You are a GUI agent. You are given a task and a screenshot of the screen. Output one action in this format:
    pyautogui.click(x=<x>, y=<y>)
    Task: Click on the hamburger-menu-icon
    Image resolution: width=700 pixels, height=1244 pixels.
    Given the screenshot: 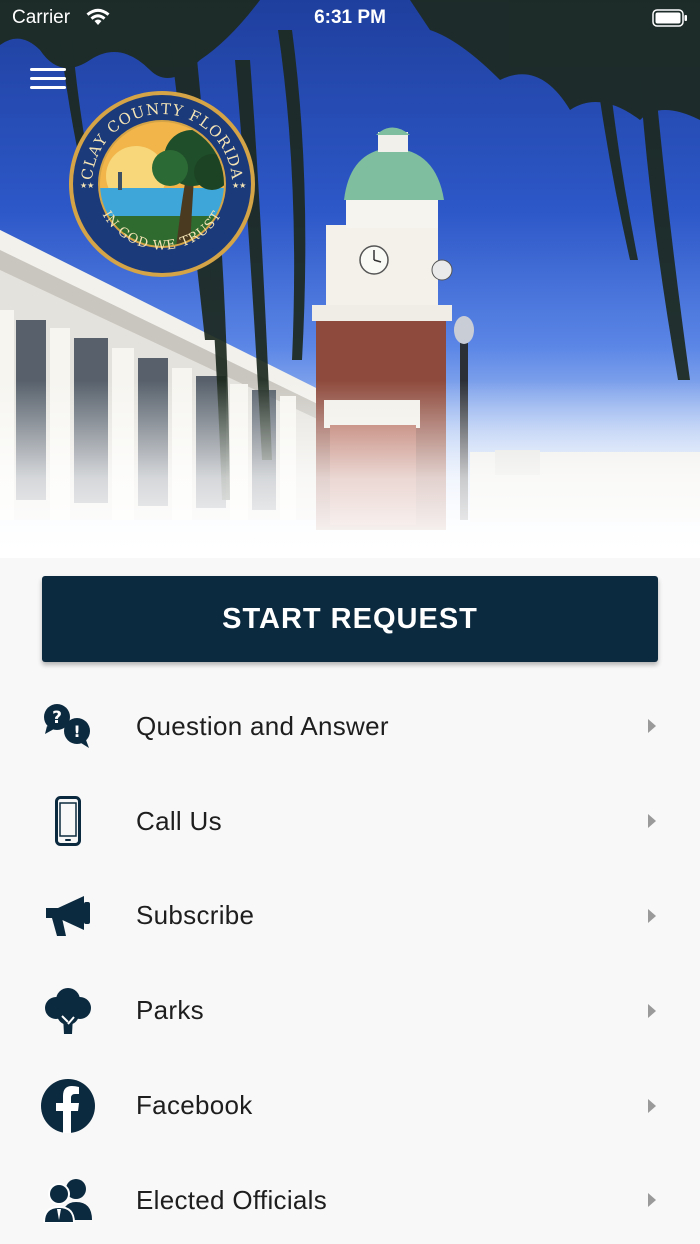 What is the action you would take?
    pyautogui.click(x=48, y=82)
    